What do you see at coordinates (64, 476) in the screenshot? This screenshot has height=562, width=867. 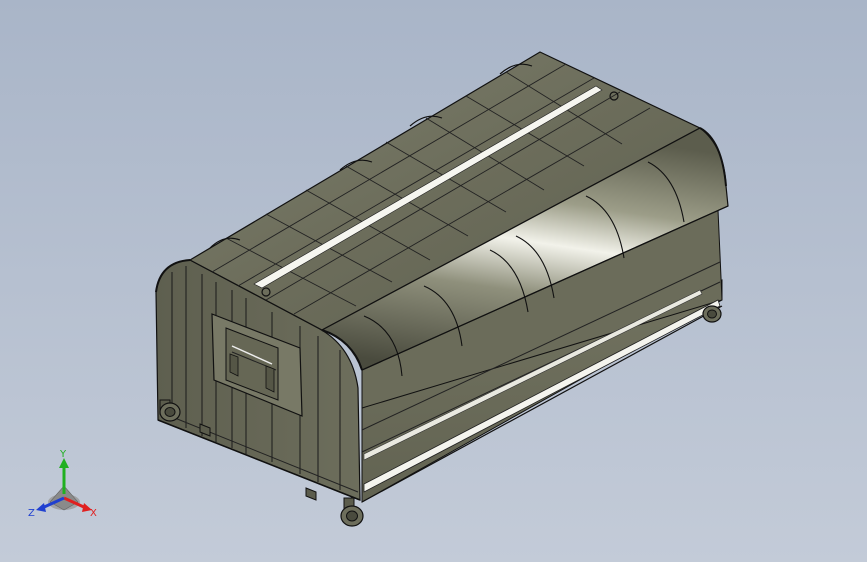 I see `y-axis-icon` at bounding box center [64, 476].